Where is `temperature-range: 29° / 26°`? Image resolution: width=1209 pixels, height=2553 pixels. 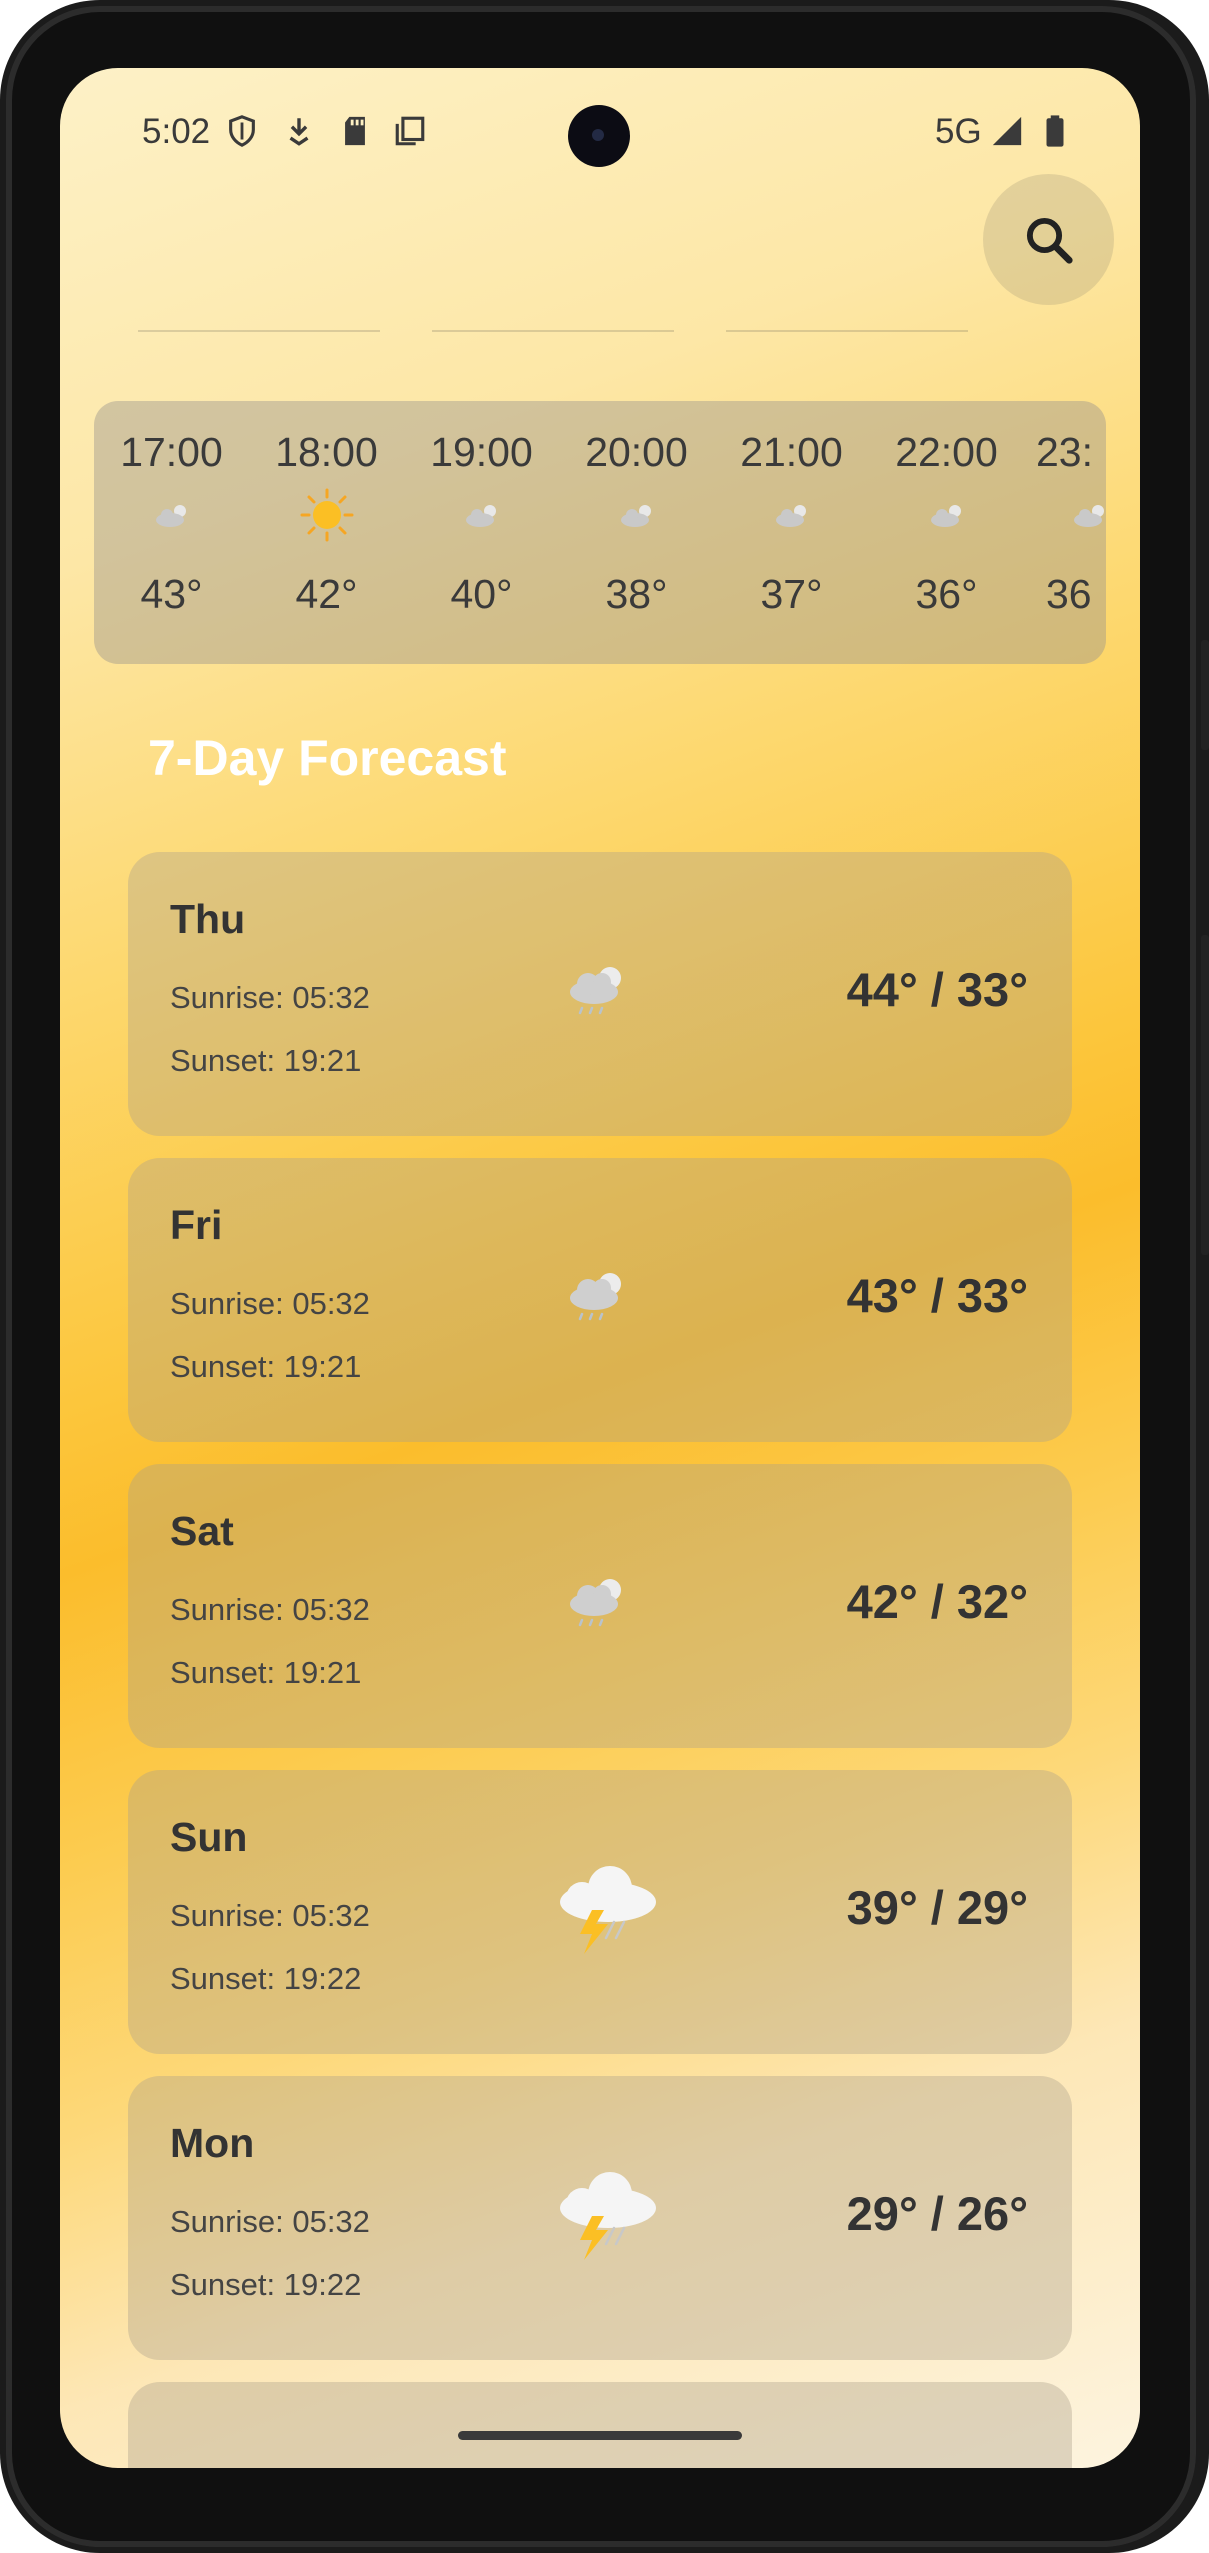 temperature-range: 29° / 26° is located at coordinates (937, 2213).